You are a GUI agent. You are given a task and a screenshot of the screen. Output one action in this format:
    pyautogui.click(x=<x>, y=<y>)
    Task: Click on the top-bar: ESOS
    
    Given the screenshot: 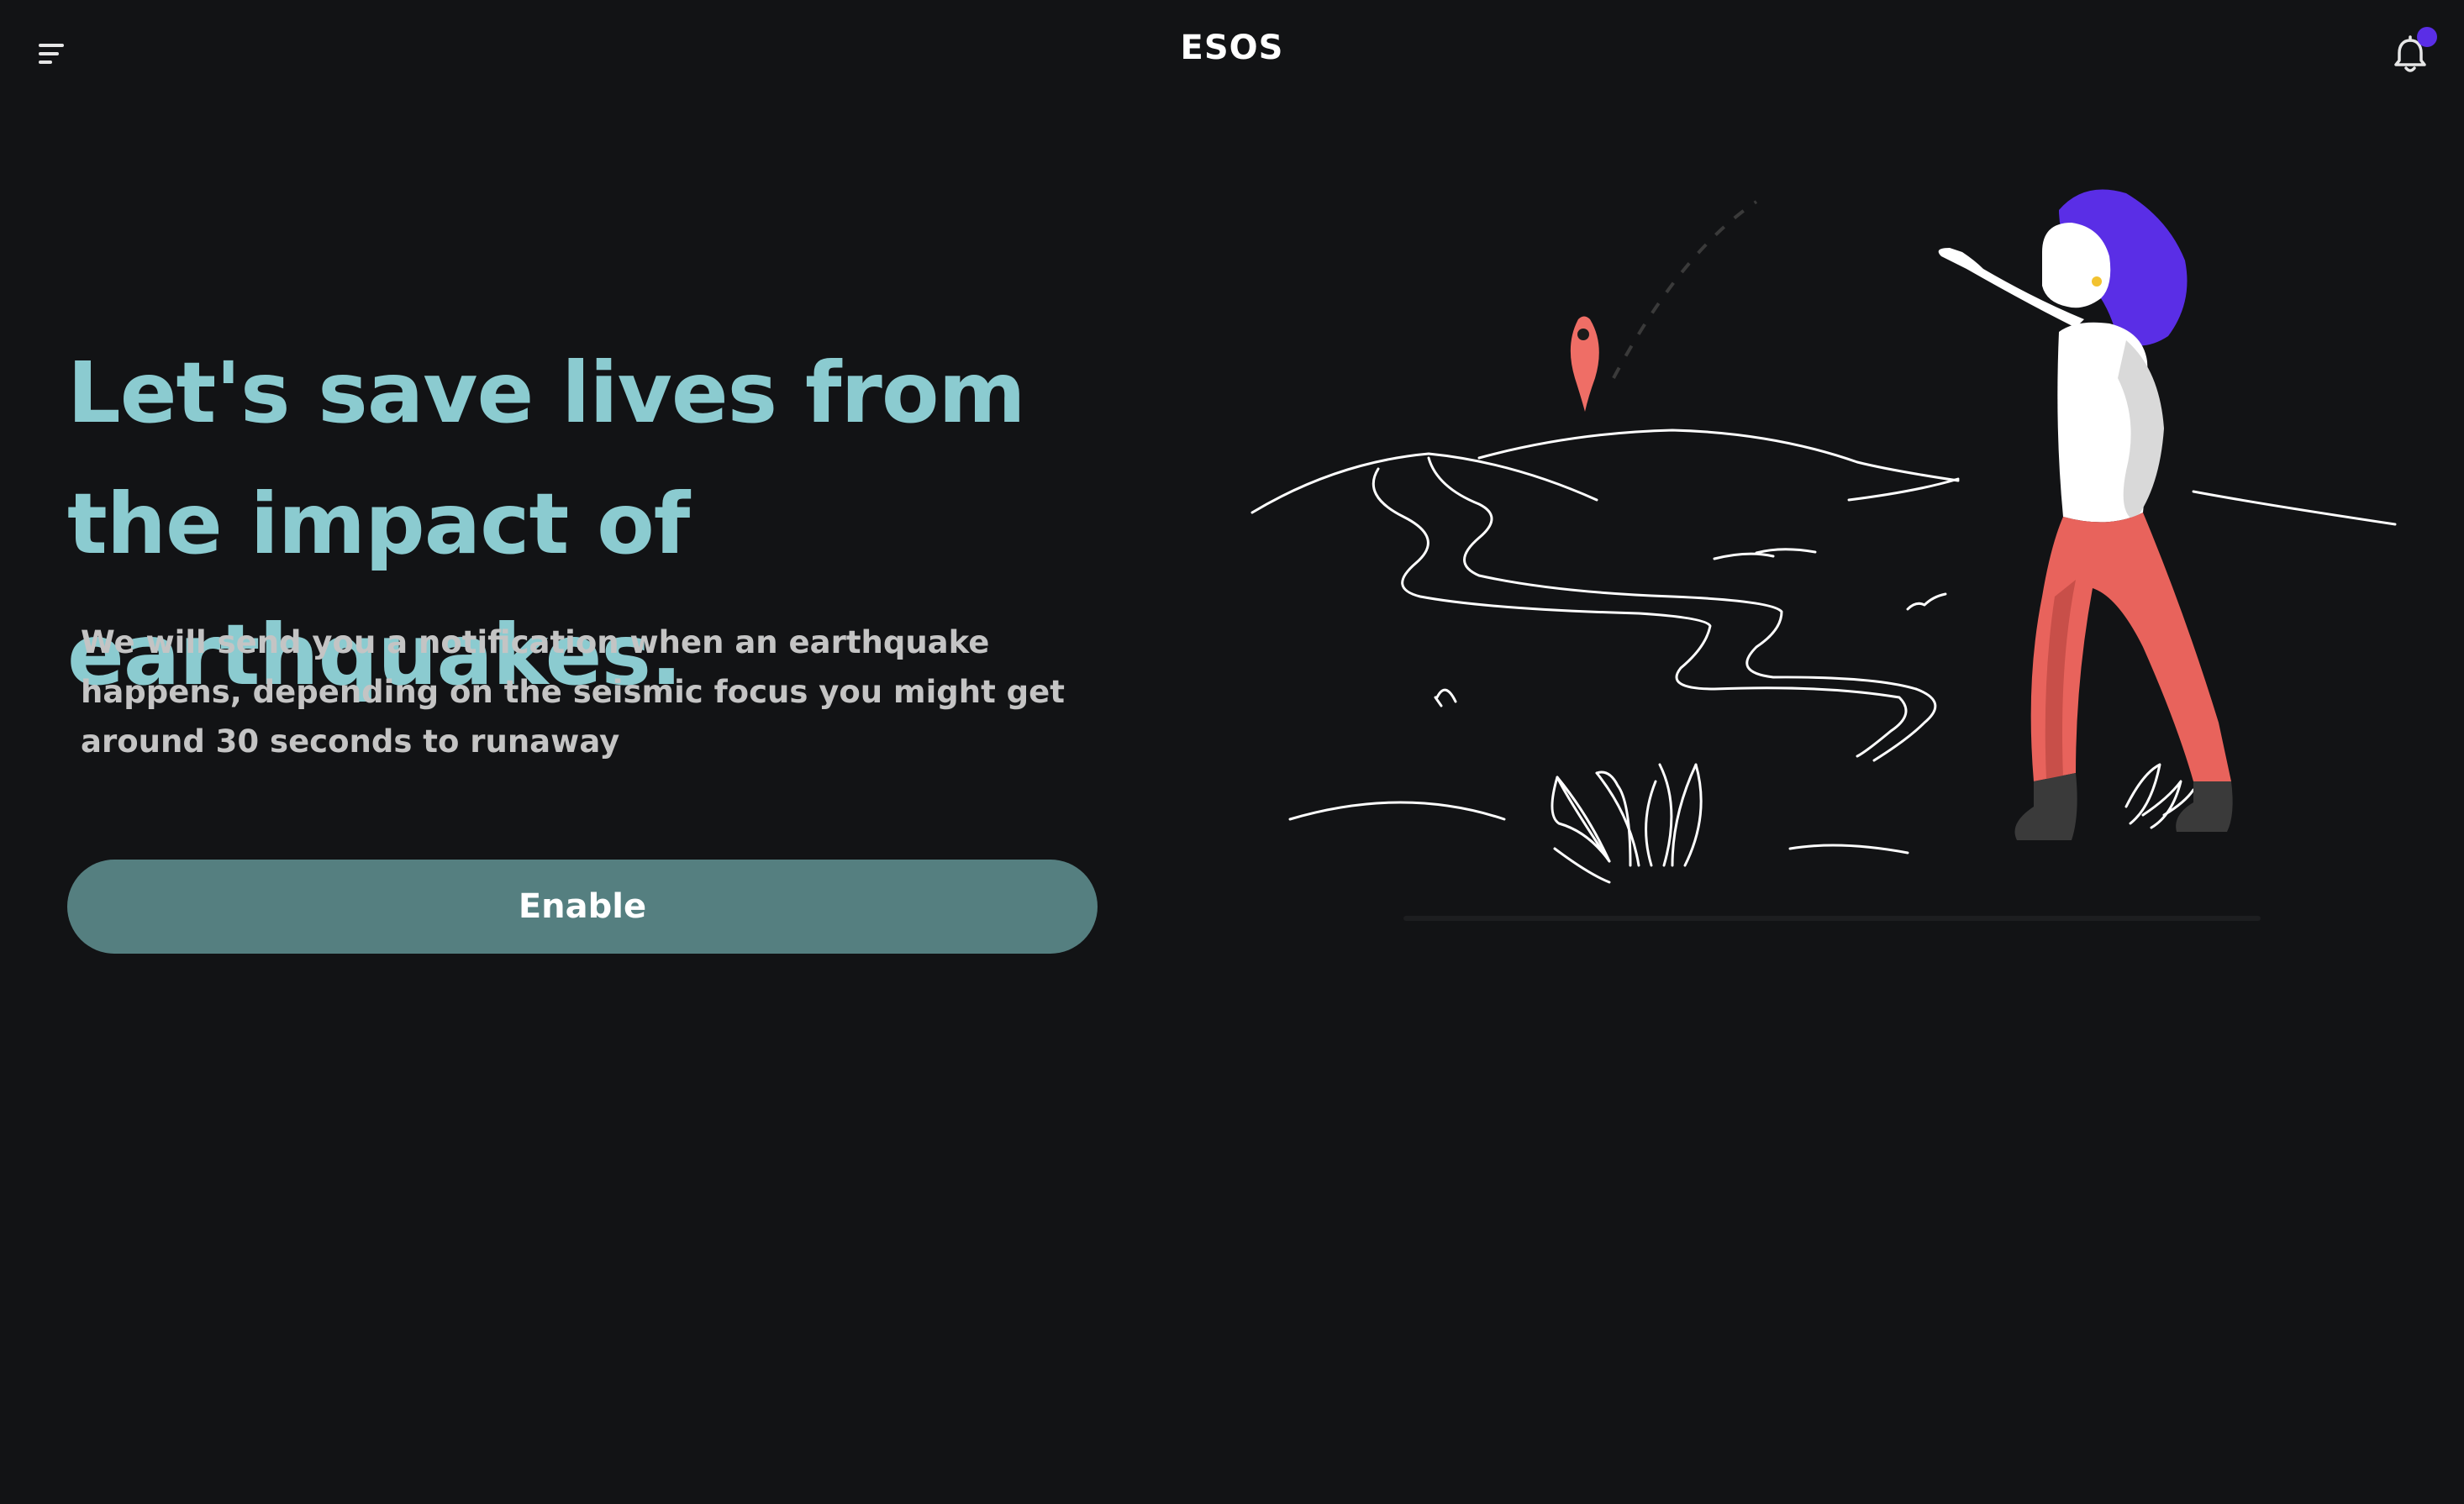 What is the action you would take?
    pyautogui.click(x=1232, y=54)
    